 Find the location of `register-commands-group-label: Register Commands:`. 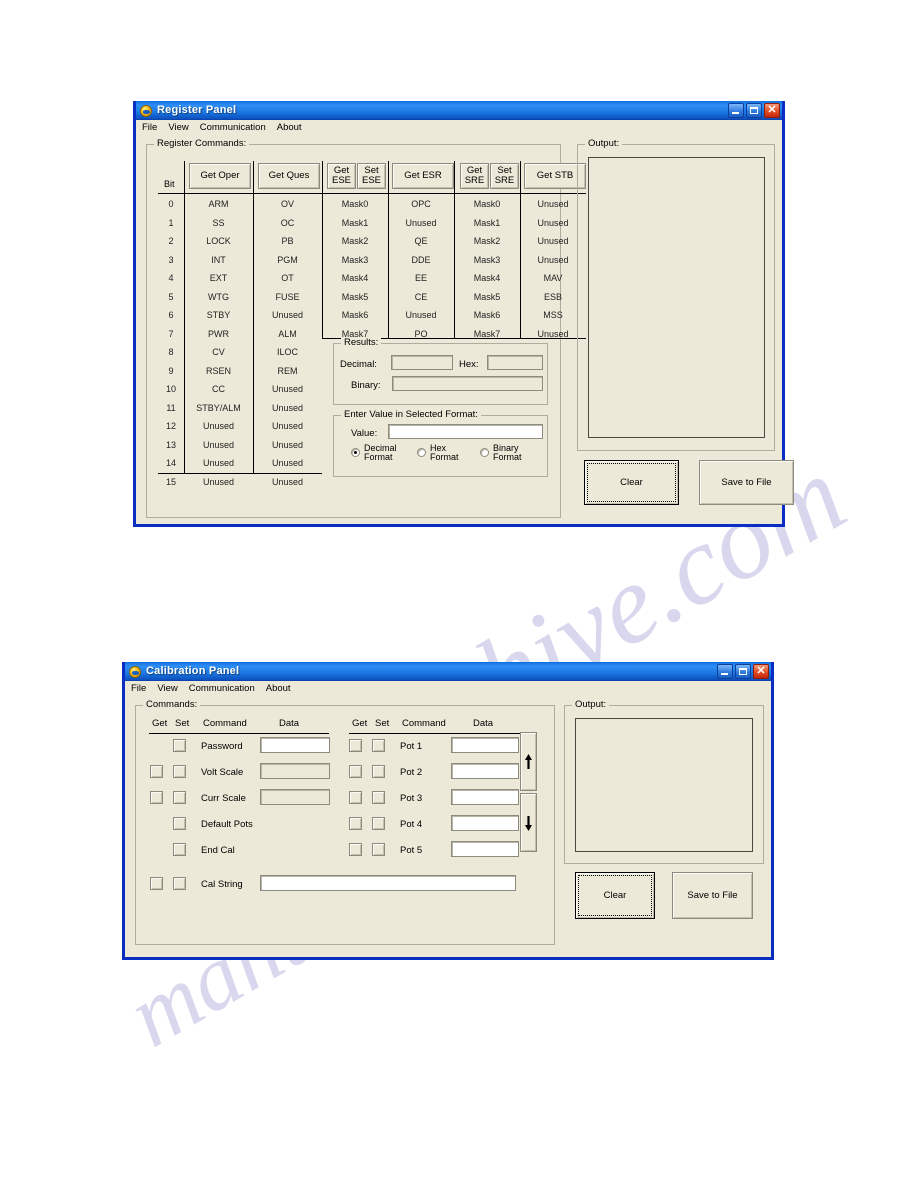

register-commands-group-label: Register Commands: is located at coordinates (202, 144).